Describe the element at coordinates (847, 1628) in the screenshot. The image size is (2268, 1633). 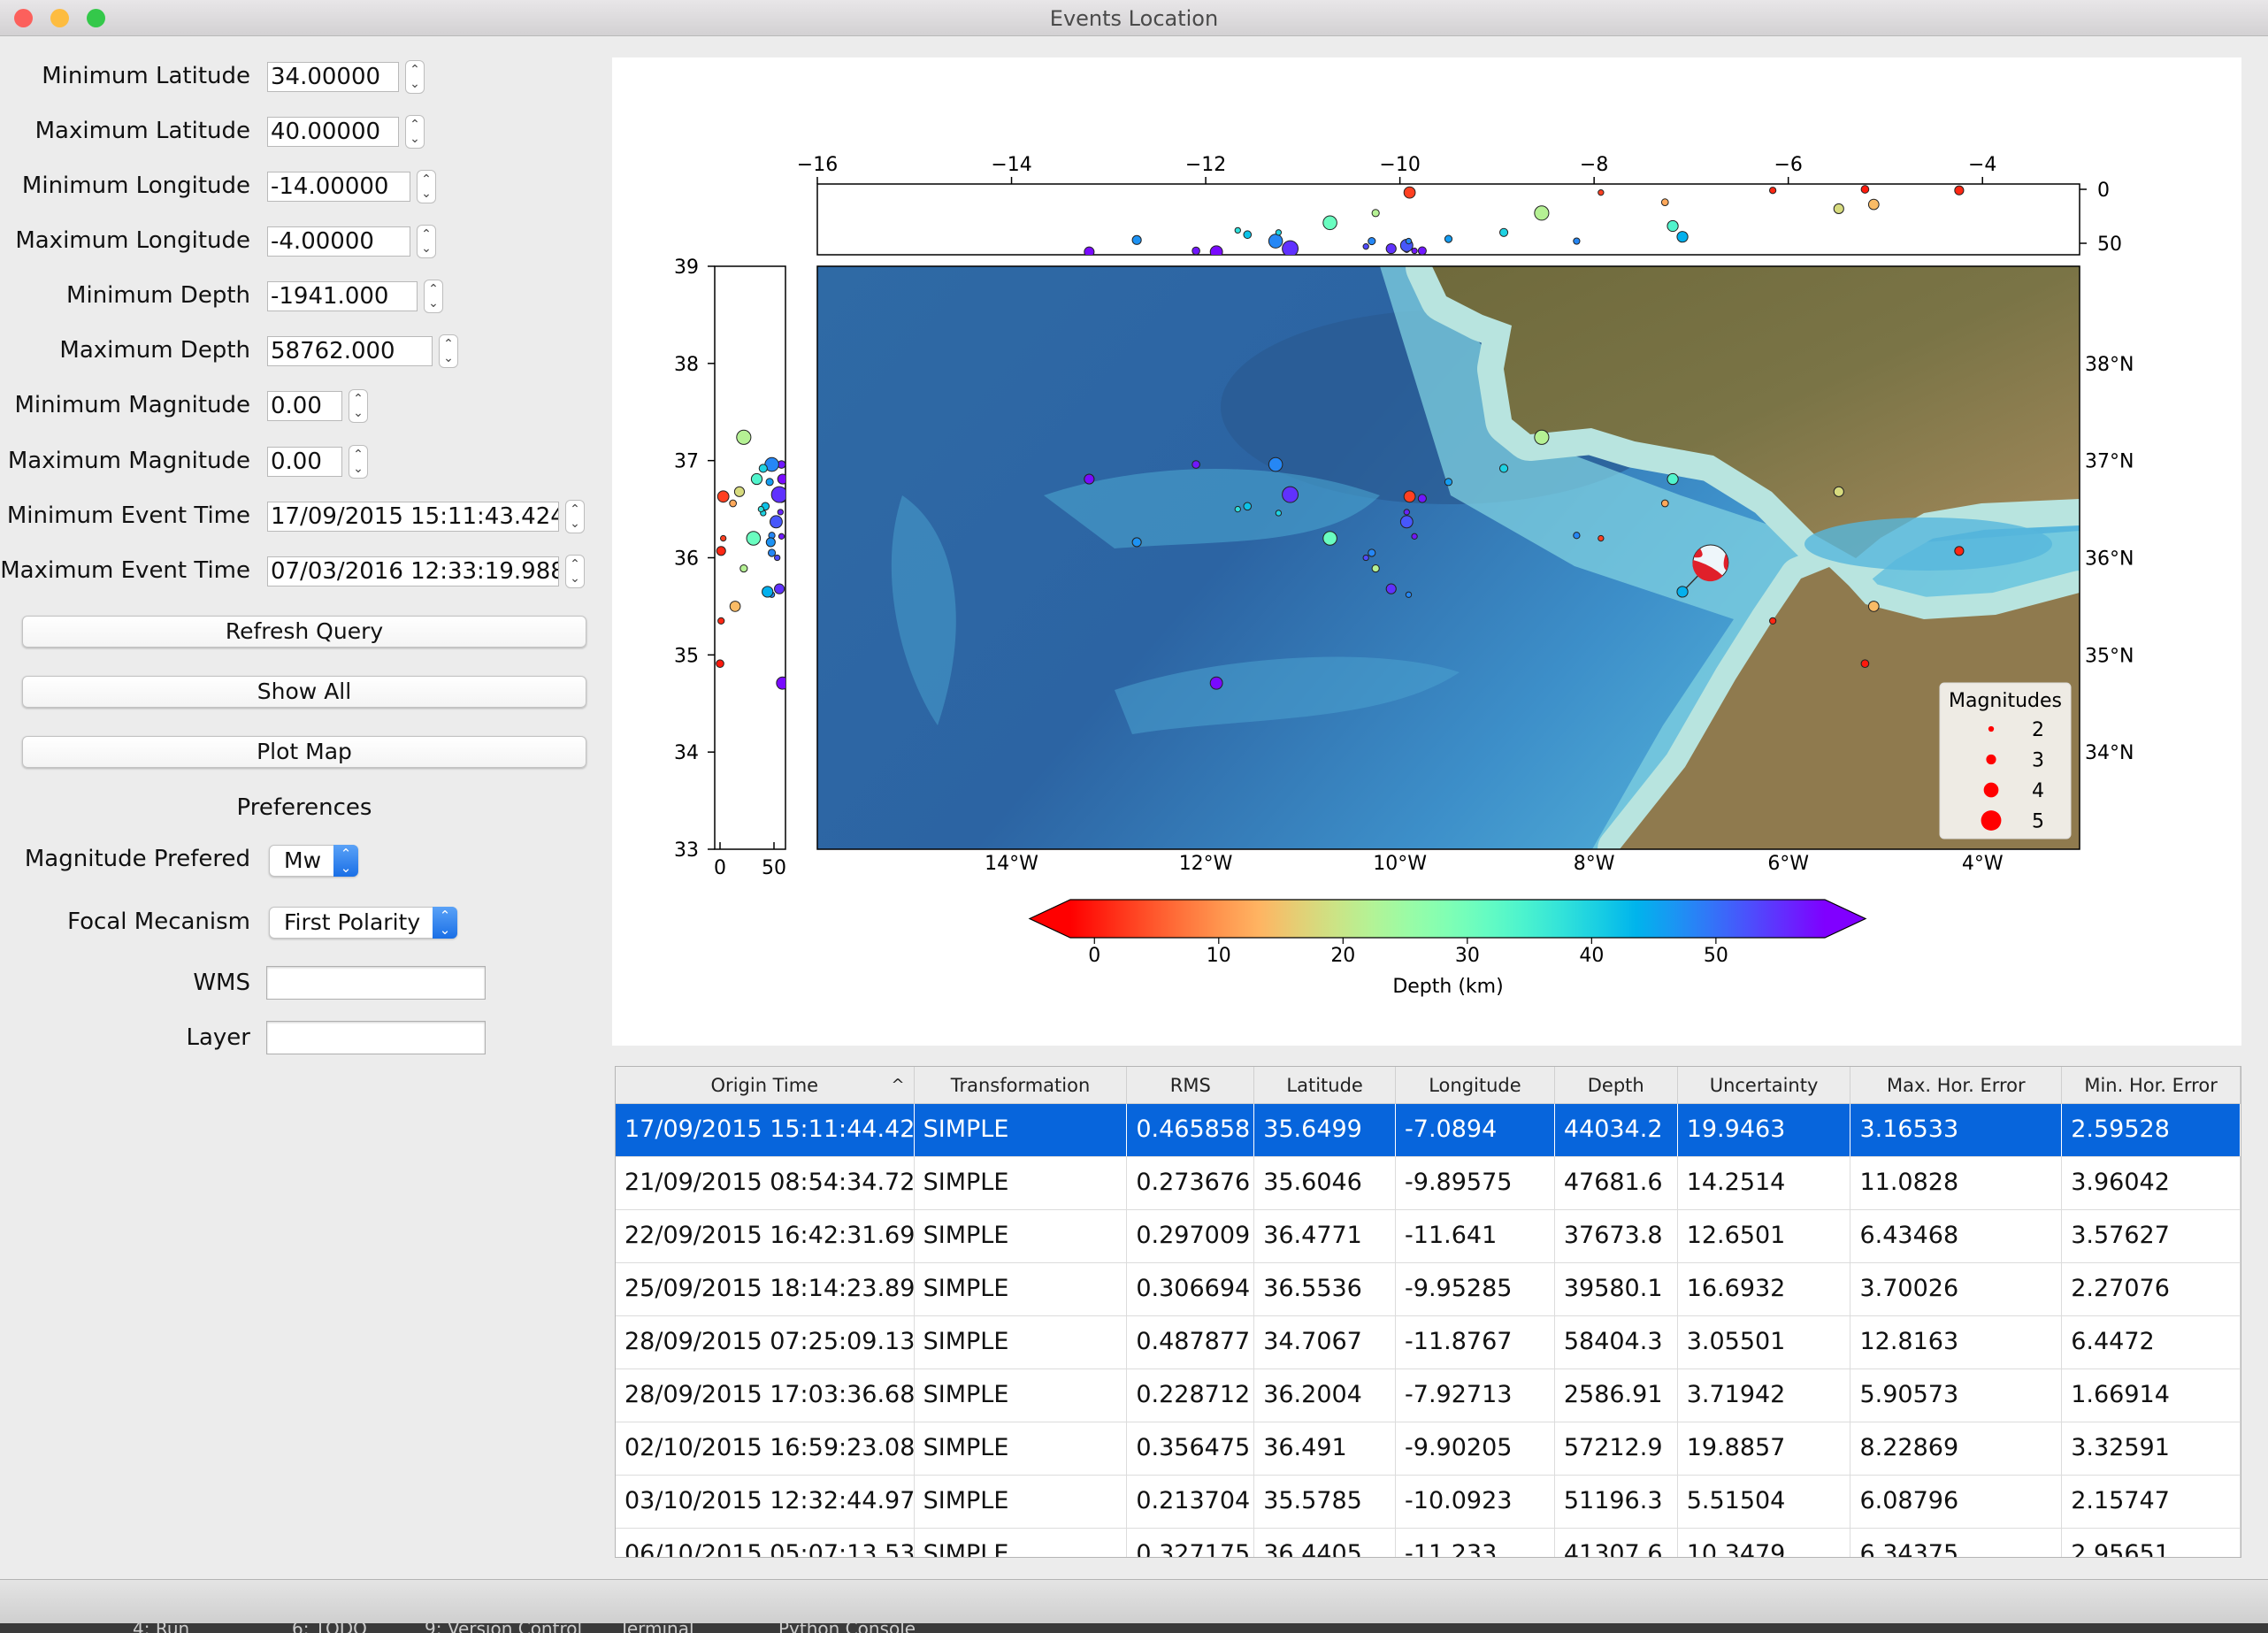
I see `toolwindow-tab: Python Console` at that location.